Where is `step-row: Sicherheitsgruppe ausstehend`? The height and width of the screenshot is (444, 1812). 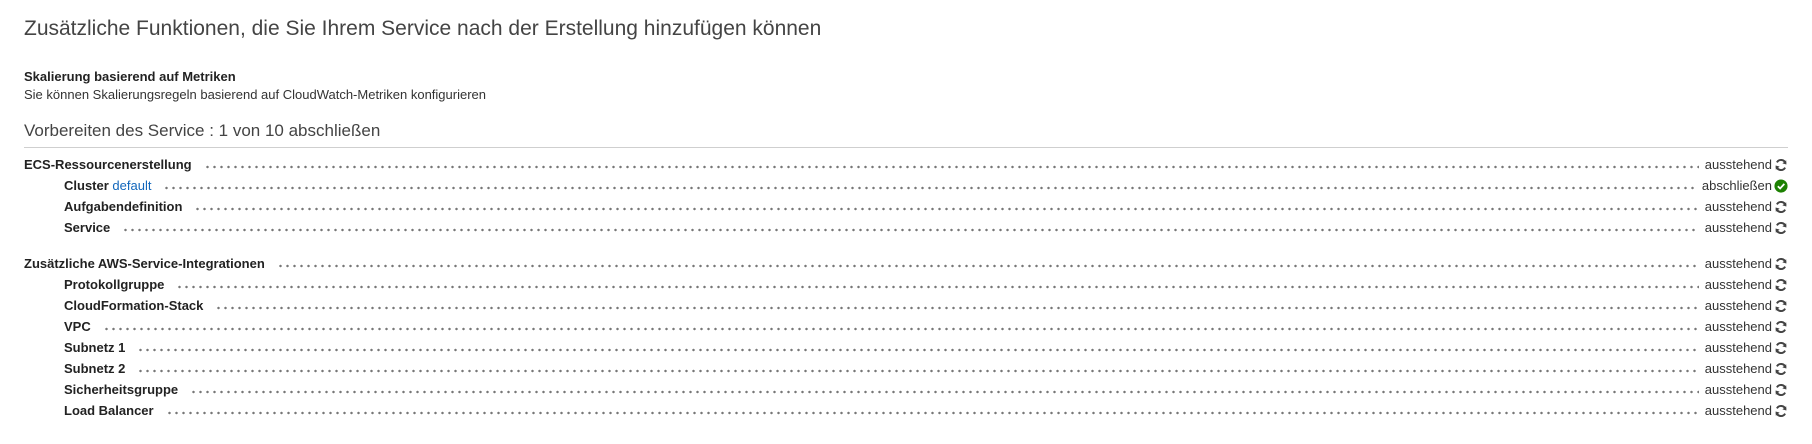 step-row: Sicherheitsgruppe ausstehend is located at coordinates (906, 389).